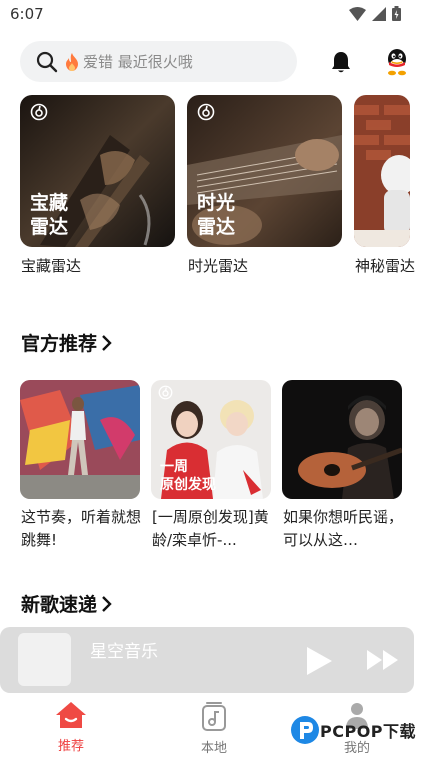 The image size is (429, 763). Describe the element at coordinates (382, 660) in the screenshot. I see `fast-forward-icon` at that location.